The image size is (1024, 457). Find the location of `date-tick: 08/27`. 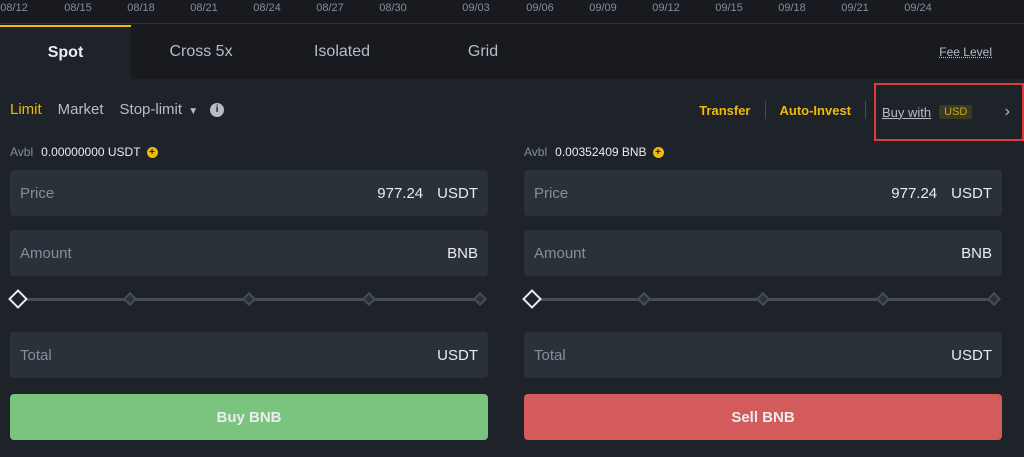

date-tick: 08/27 is located at coordinates (330, 8).